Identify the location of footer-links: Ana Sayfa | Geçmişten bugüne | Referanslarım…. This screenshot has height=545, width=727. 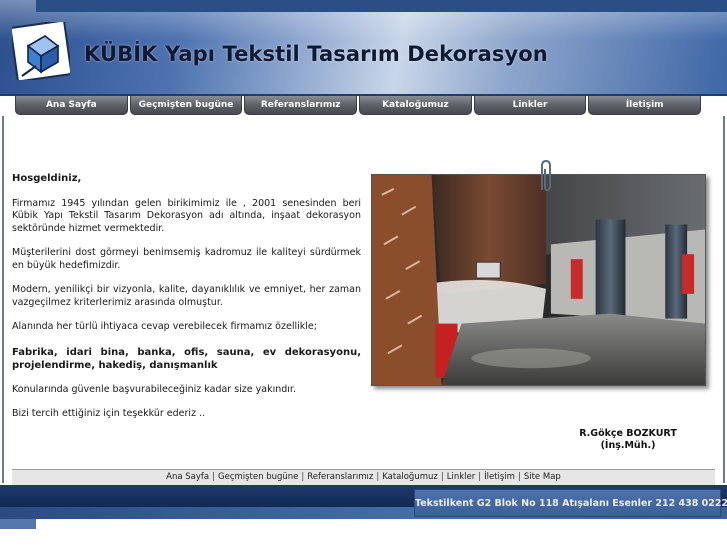
(363, 477).